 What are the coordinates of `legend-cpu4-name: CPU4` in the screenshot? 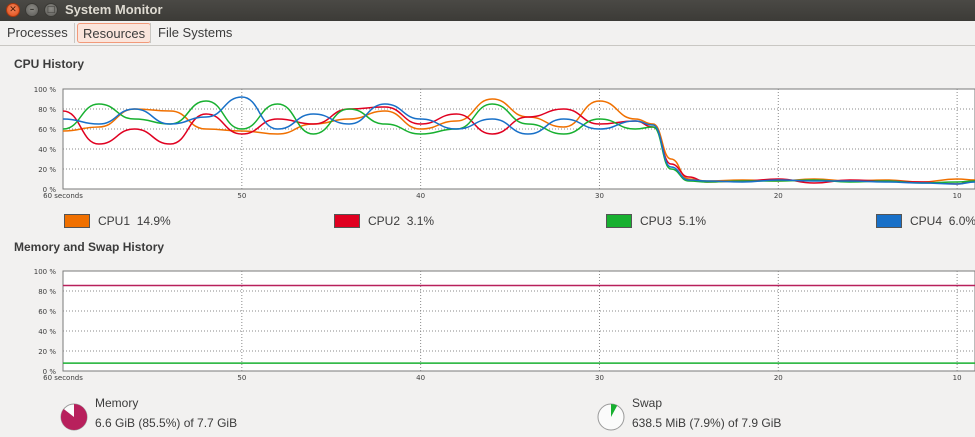 It's located at (926, 221).